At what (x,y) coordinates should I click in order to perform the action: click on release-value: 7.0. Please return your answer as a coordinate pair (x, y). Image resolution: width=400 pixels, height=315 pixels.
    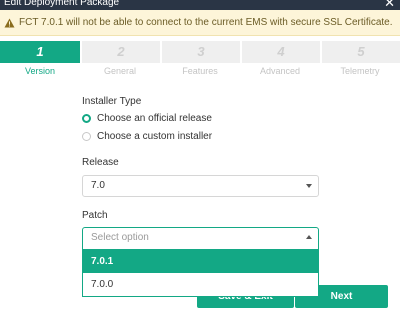
    Looking at the image, I should click on (98, 185).